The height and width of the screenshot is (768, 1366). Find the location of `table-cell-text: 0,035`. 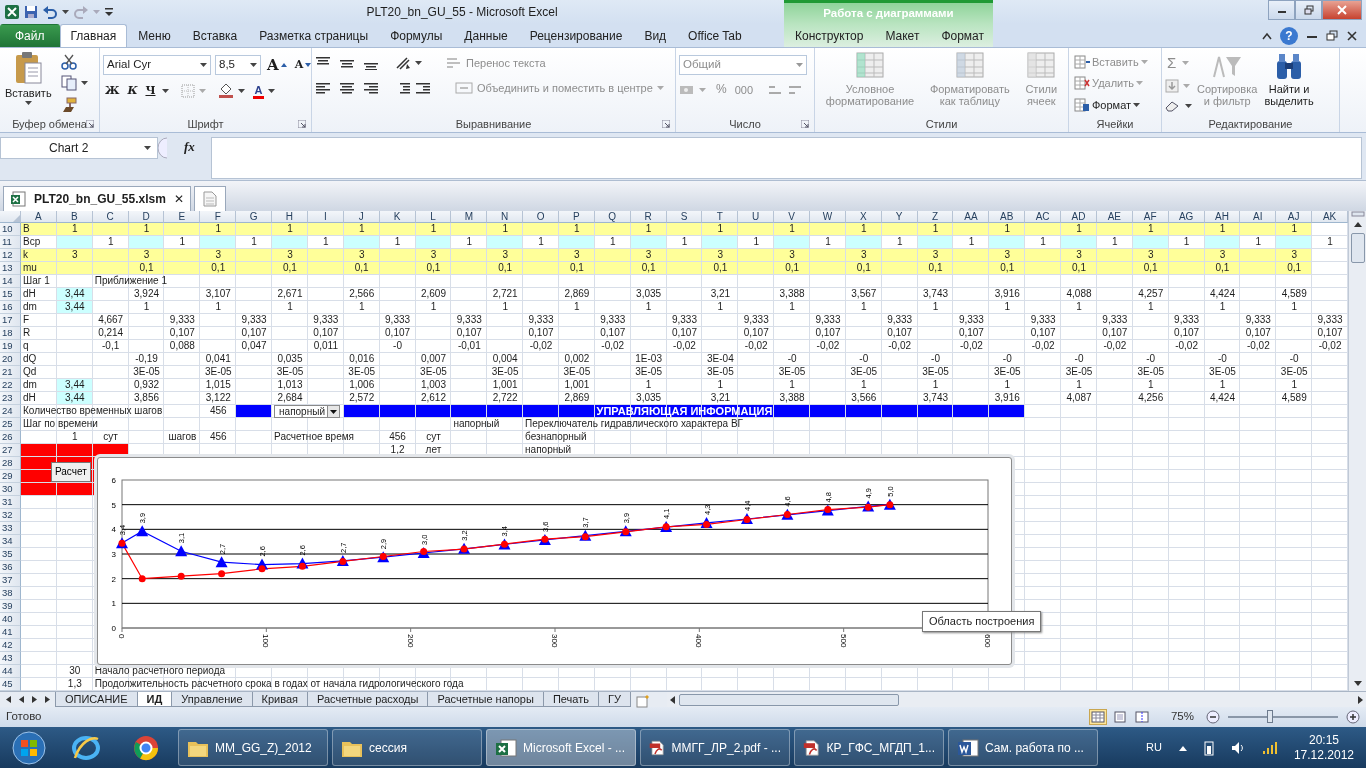

table-cell-text: 0,035 is located at coordinates (290, 359).